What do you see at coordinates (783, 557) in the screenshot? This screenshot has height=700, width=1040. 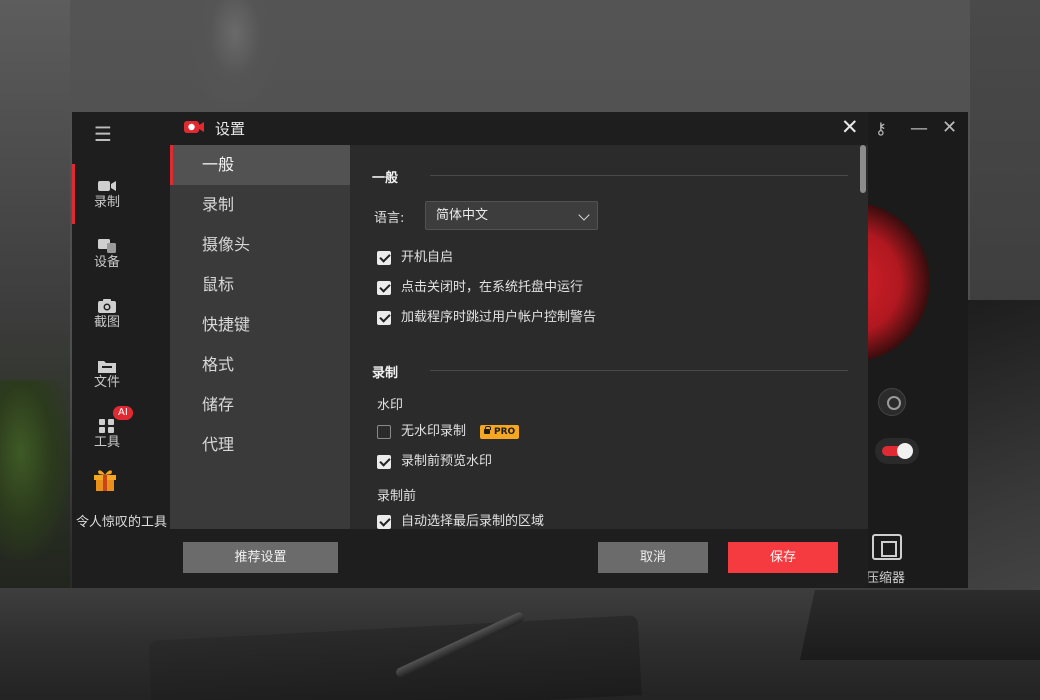 I see `save-button: 保存` at bounding box center [783, 557].